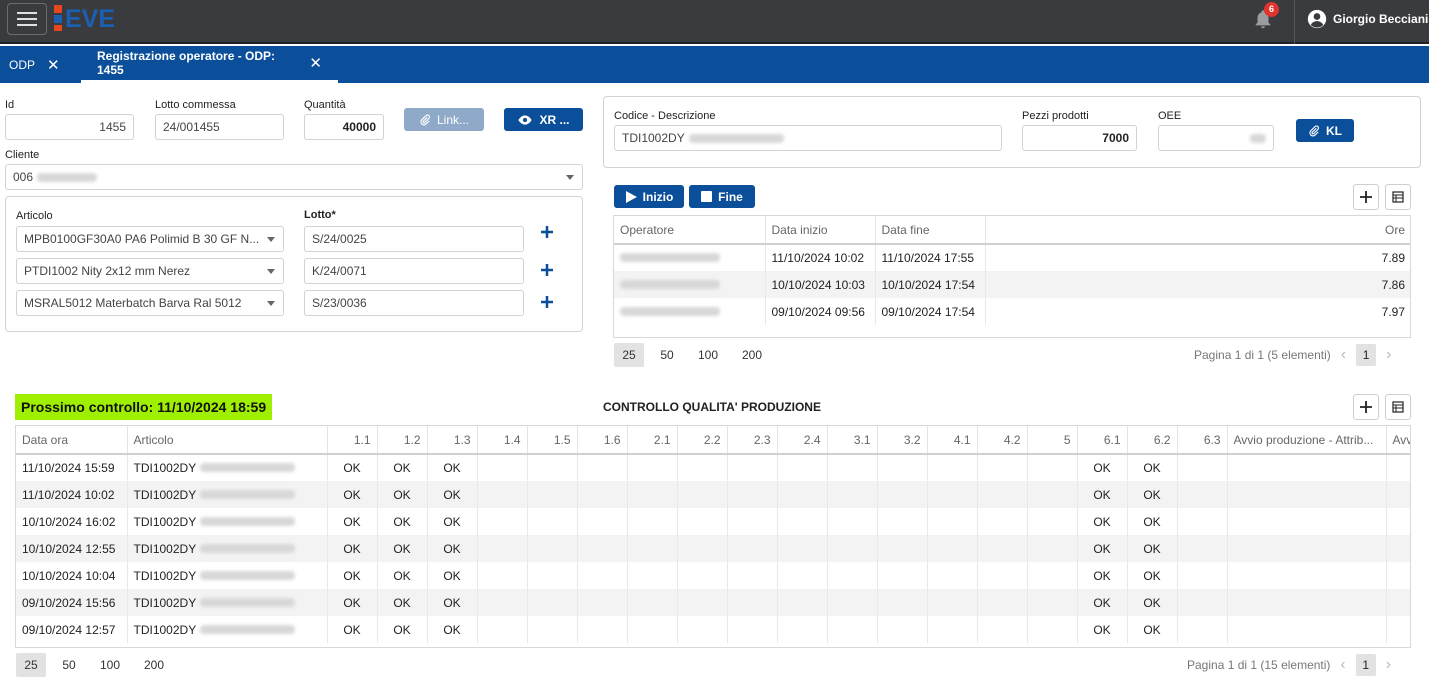  I want to click on articolo-select-2: PTDI1002 Nity 2x12 mm Nerez, so click(150, 271).